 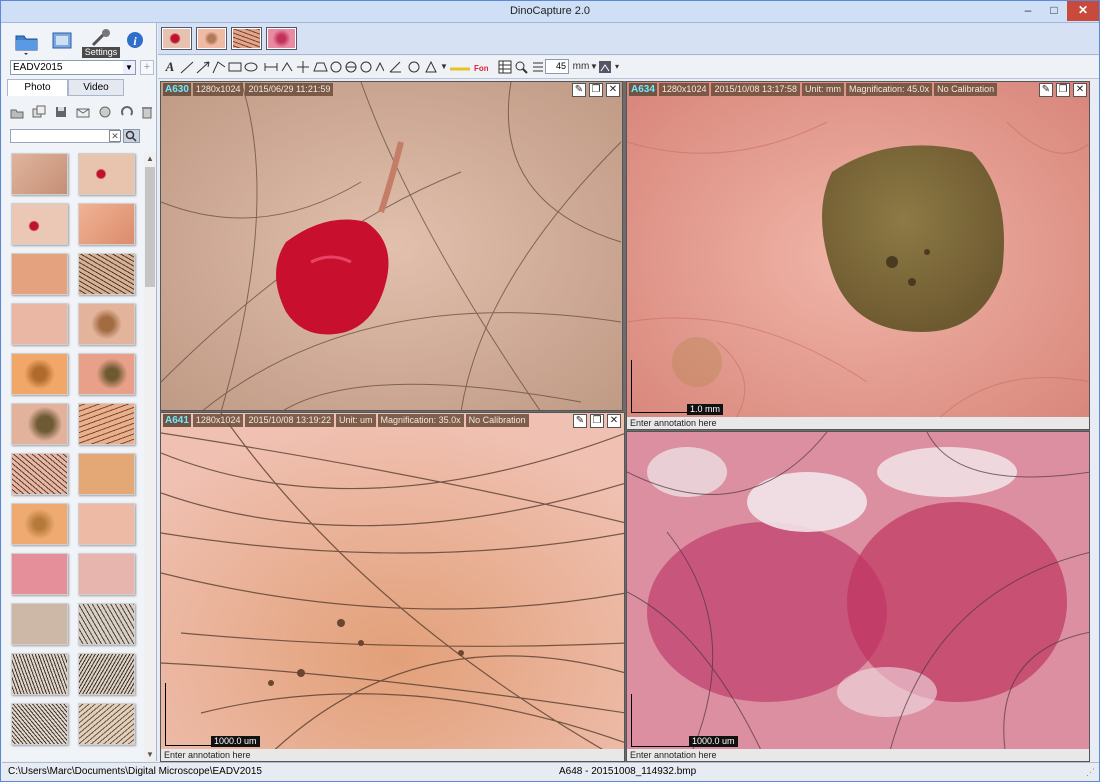 I want to click on gallery-view-button, so click(x=62, y=41).